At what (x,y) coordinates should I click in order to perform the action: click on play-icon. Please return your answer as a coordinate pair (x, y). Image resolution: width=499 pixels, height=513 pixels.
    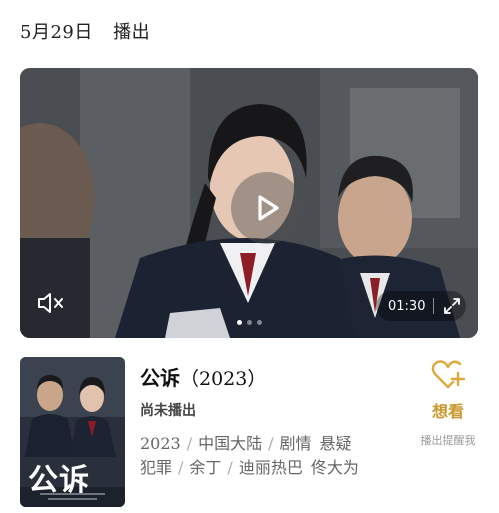
    Looking at the image, I should click on (268, 208).